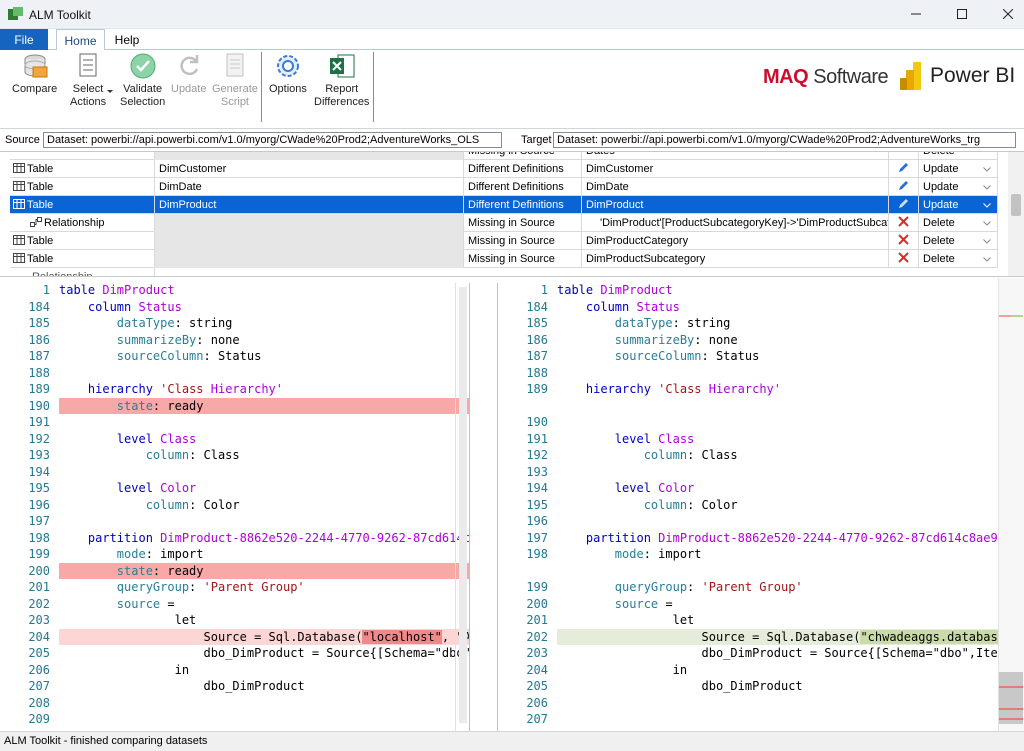  Describe the element at coordinates (916, 14) in the screenshot. I see `minimize-button` at that location.